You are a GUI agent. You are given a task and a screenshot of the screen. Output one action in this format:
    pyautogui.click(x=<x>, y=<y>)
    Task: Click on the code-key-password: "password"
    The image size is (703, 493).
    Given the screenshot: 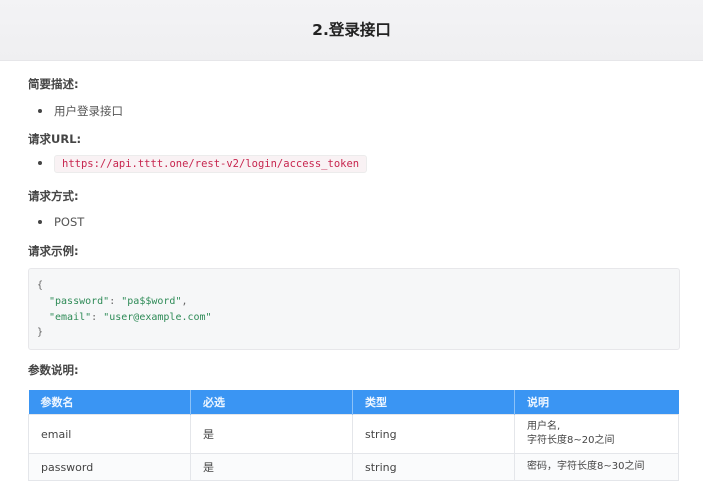 What is the action you would take?
    pyautogui.click(x=79, y=301)
    